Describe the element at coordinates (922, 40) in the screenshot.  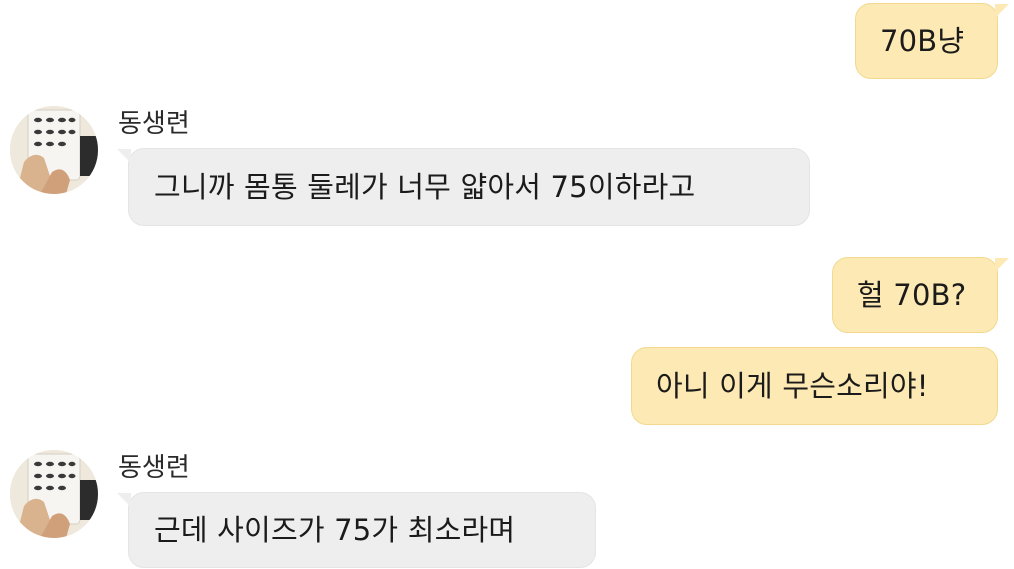
I see `message-text: 70B냥` at that location.